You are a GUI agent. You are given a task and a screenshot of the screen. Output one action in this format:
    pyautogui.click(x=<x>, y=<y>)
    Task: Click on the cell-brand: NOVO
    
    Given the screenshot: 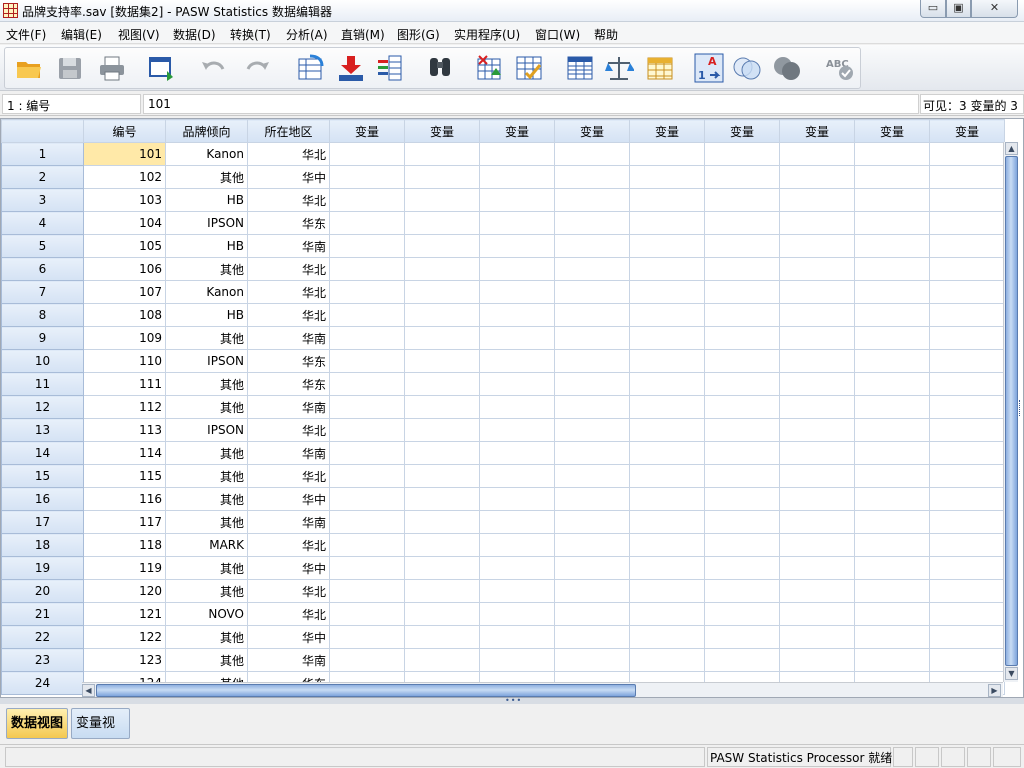 What is the action you would take?
    pyautogui.click(x=206, y=614)
    